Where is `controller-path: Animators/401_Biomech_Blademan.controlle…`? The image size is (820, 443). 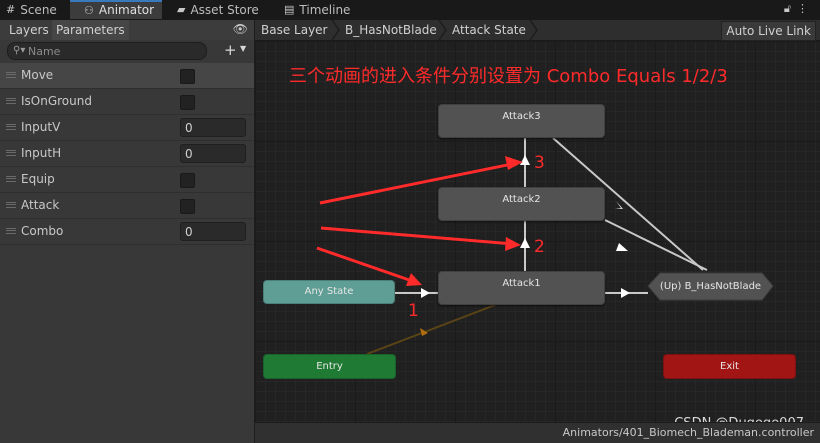 controller-path: Animators/401_Biomech_Blademan.controlle… is located at coordinates (688, 432).